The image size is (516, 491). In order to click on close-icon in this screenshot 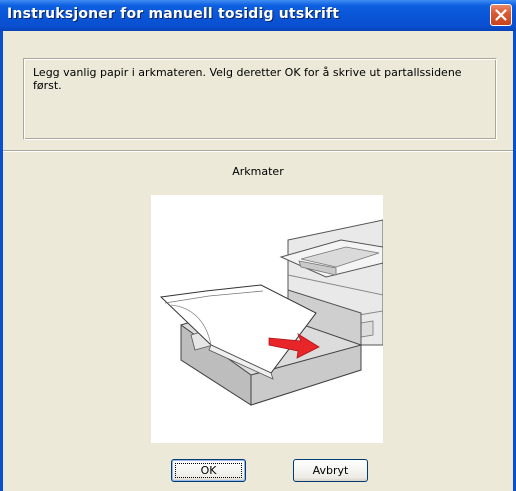, I will do `click(501, 15)`.